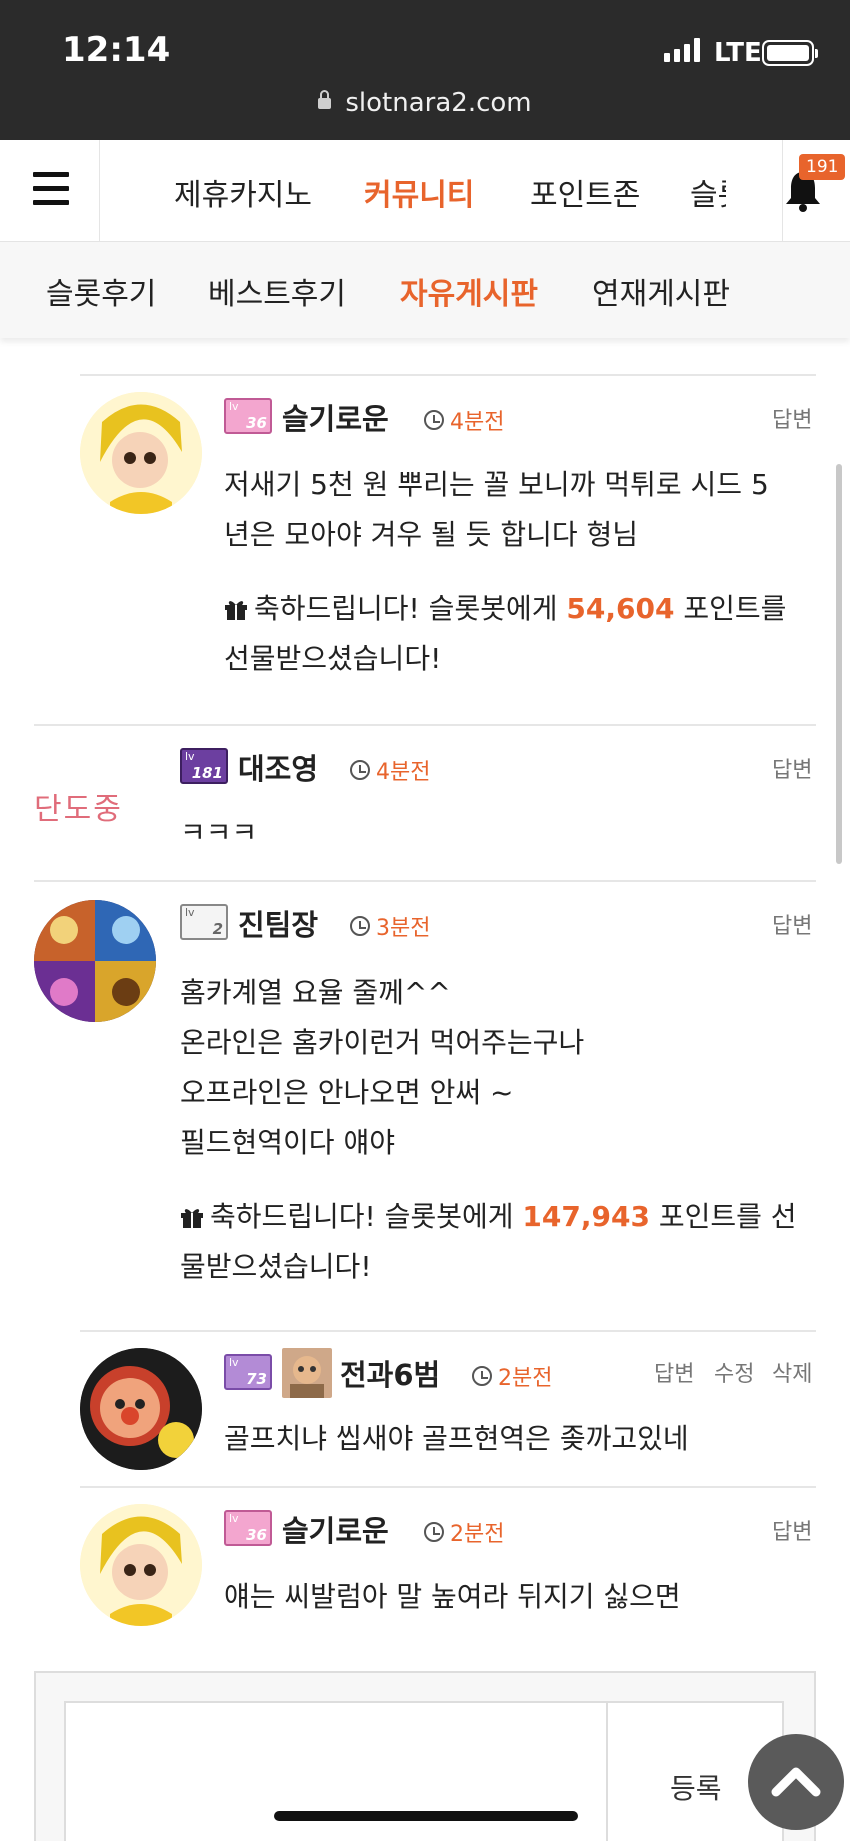  I want to click on hamburger-icon, so click(51, 174).